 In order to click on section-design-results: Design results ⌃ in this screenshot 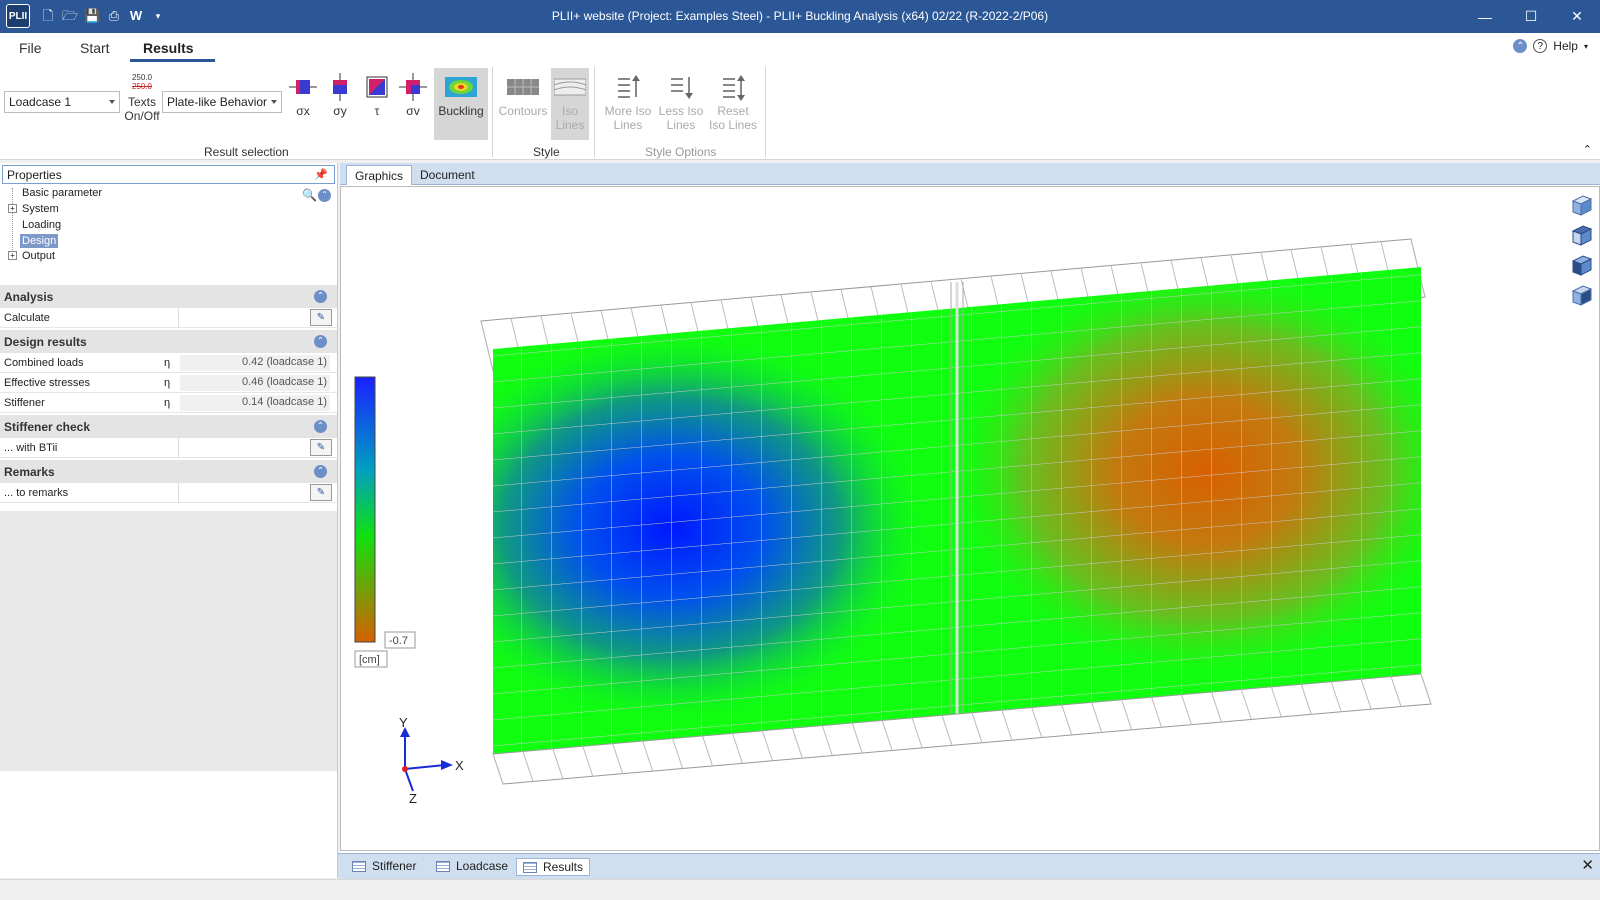, I will do `click(168, 341)`.